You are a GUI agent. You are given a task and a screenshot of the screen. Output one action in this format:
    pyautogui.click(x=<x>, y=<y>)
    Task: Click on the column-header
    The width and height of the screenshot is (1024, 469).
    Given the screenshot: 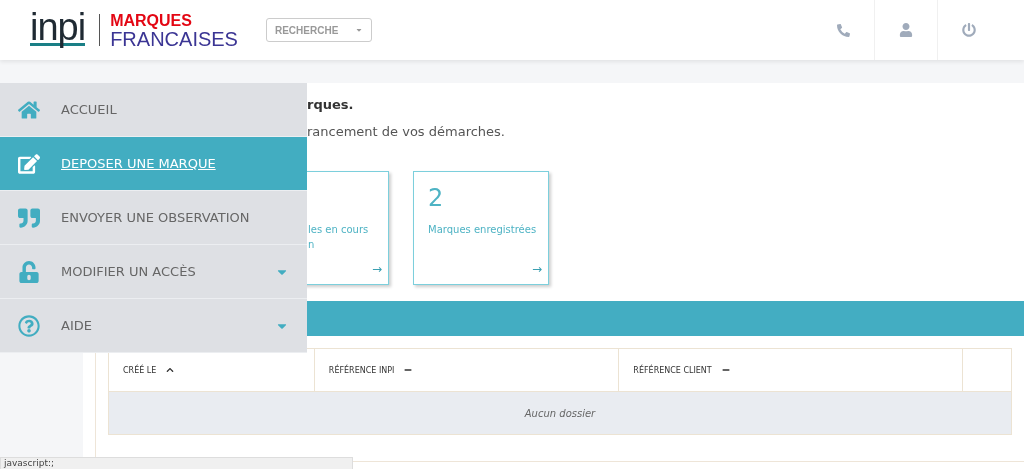 What is the action you would take?
    pyautogui.click(x=987, y=370)
    